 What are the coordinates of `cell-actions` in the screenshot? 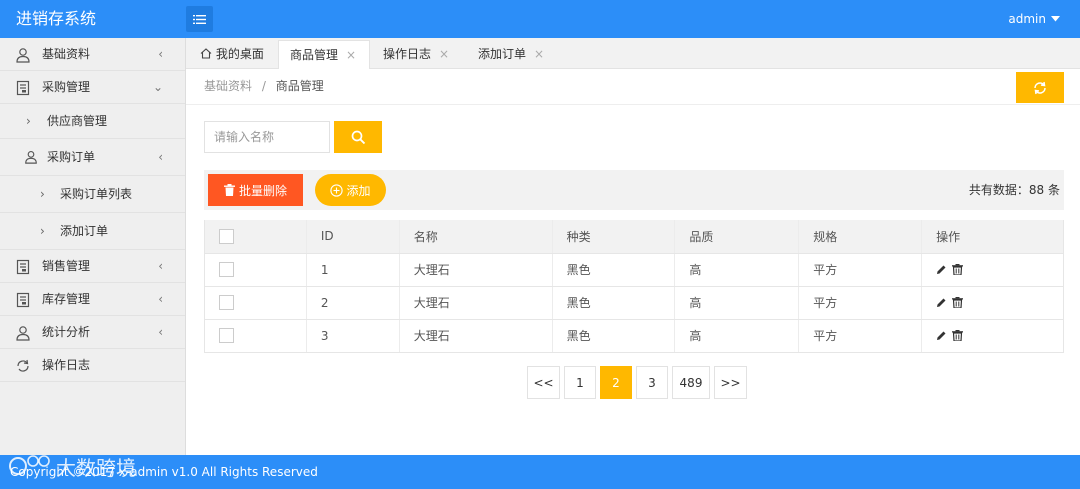 It's located at (992, 270).